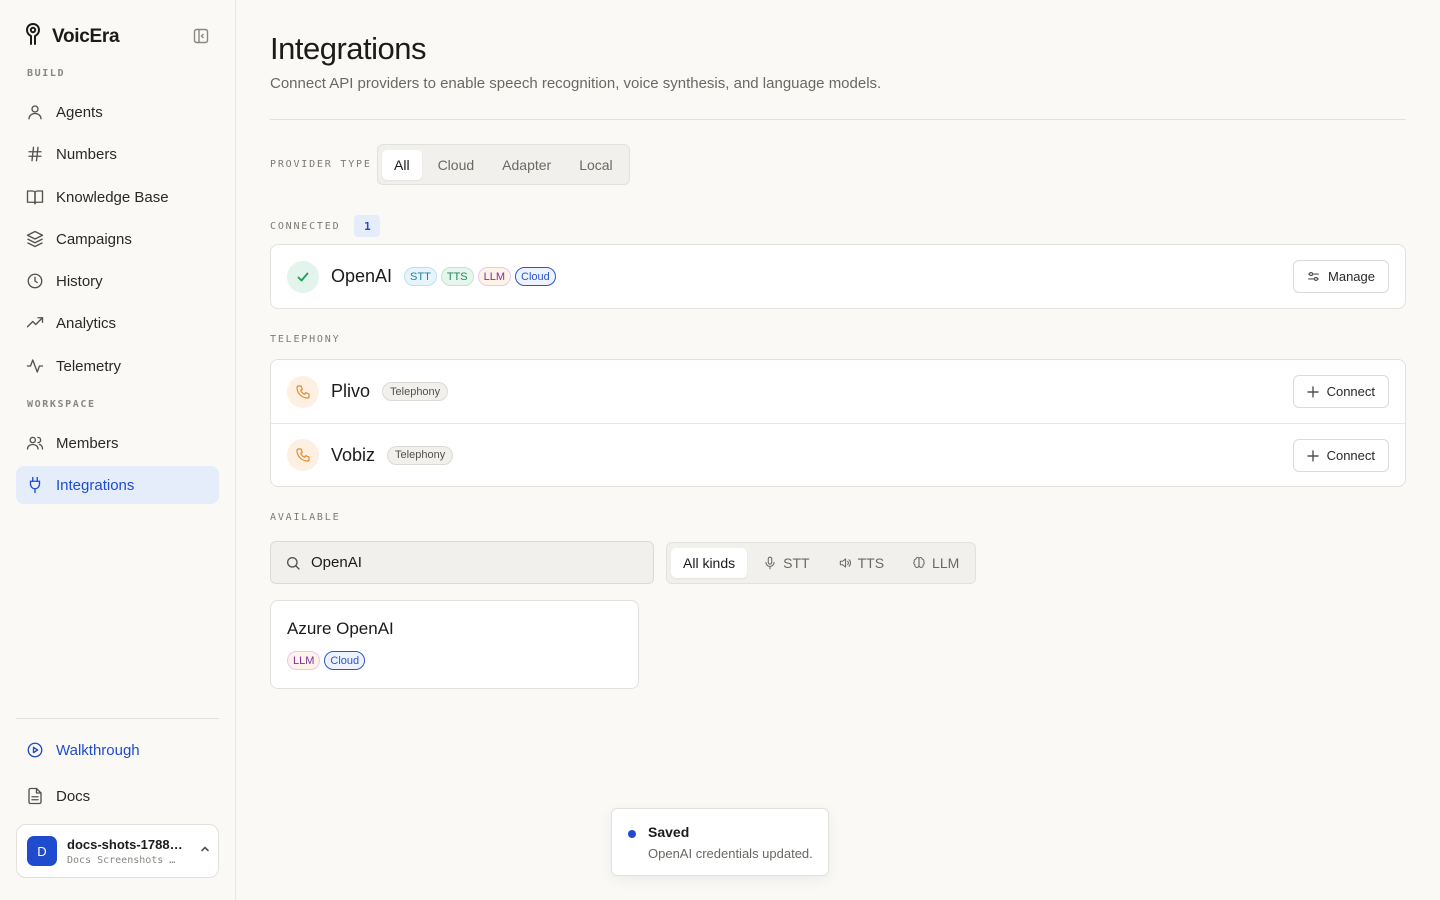 The height and width of the screenshot is (900, 1440). What do you see at coordinates (303, 391) in the screenshot?
I see `phone-icon` at bounding box center [303, 391].